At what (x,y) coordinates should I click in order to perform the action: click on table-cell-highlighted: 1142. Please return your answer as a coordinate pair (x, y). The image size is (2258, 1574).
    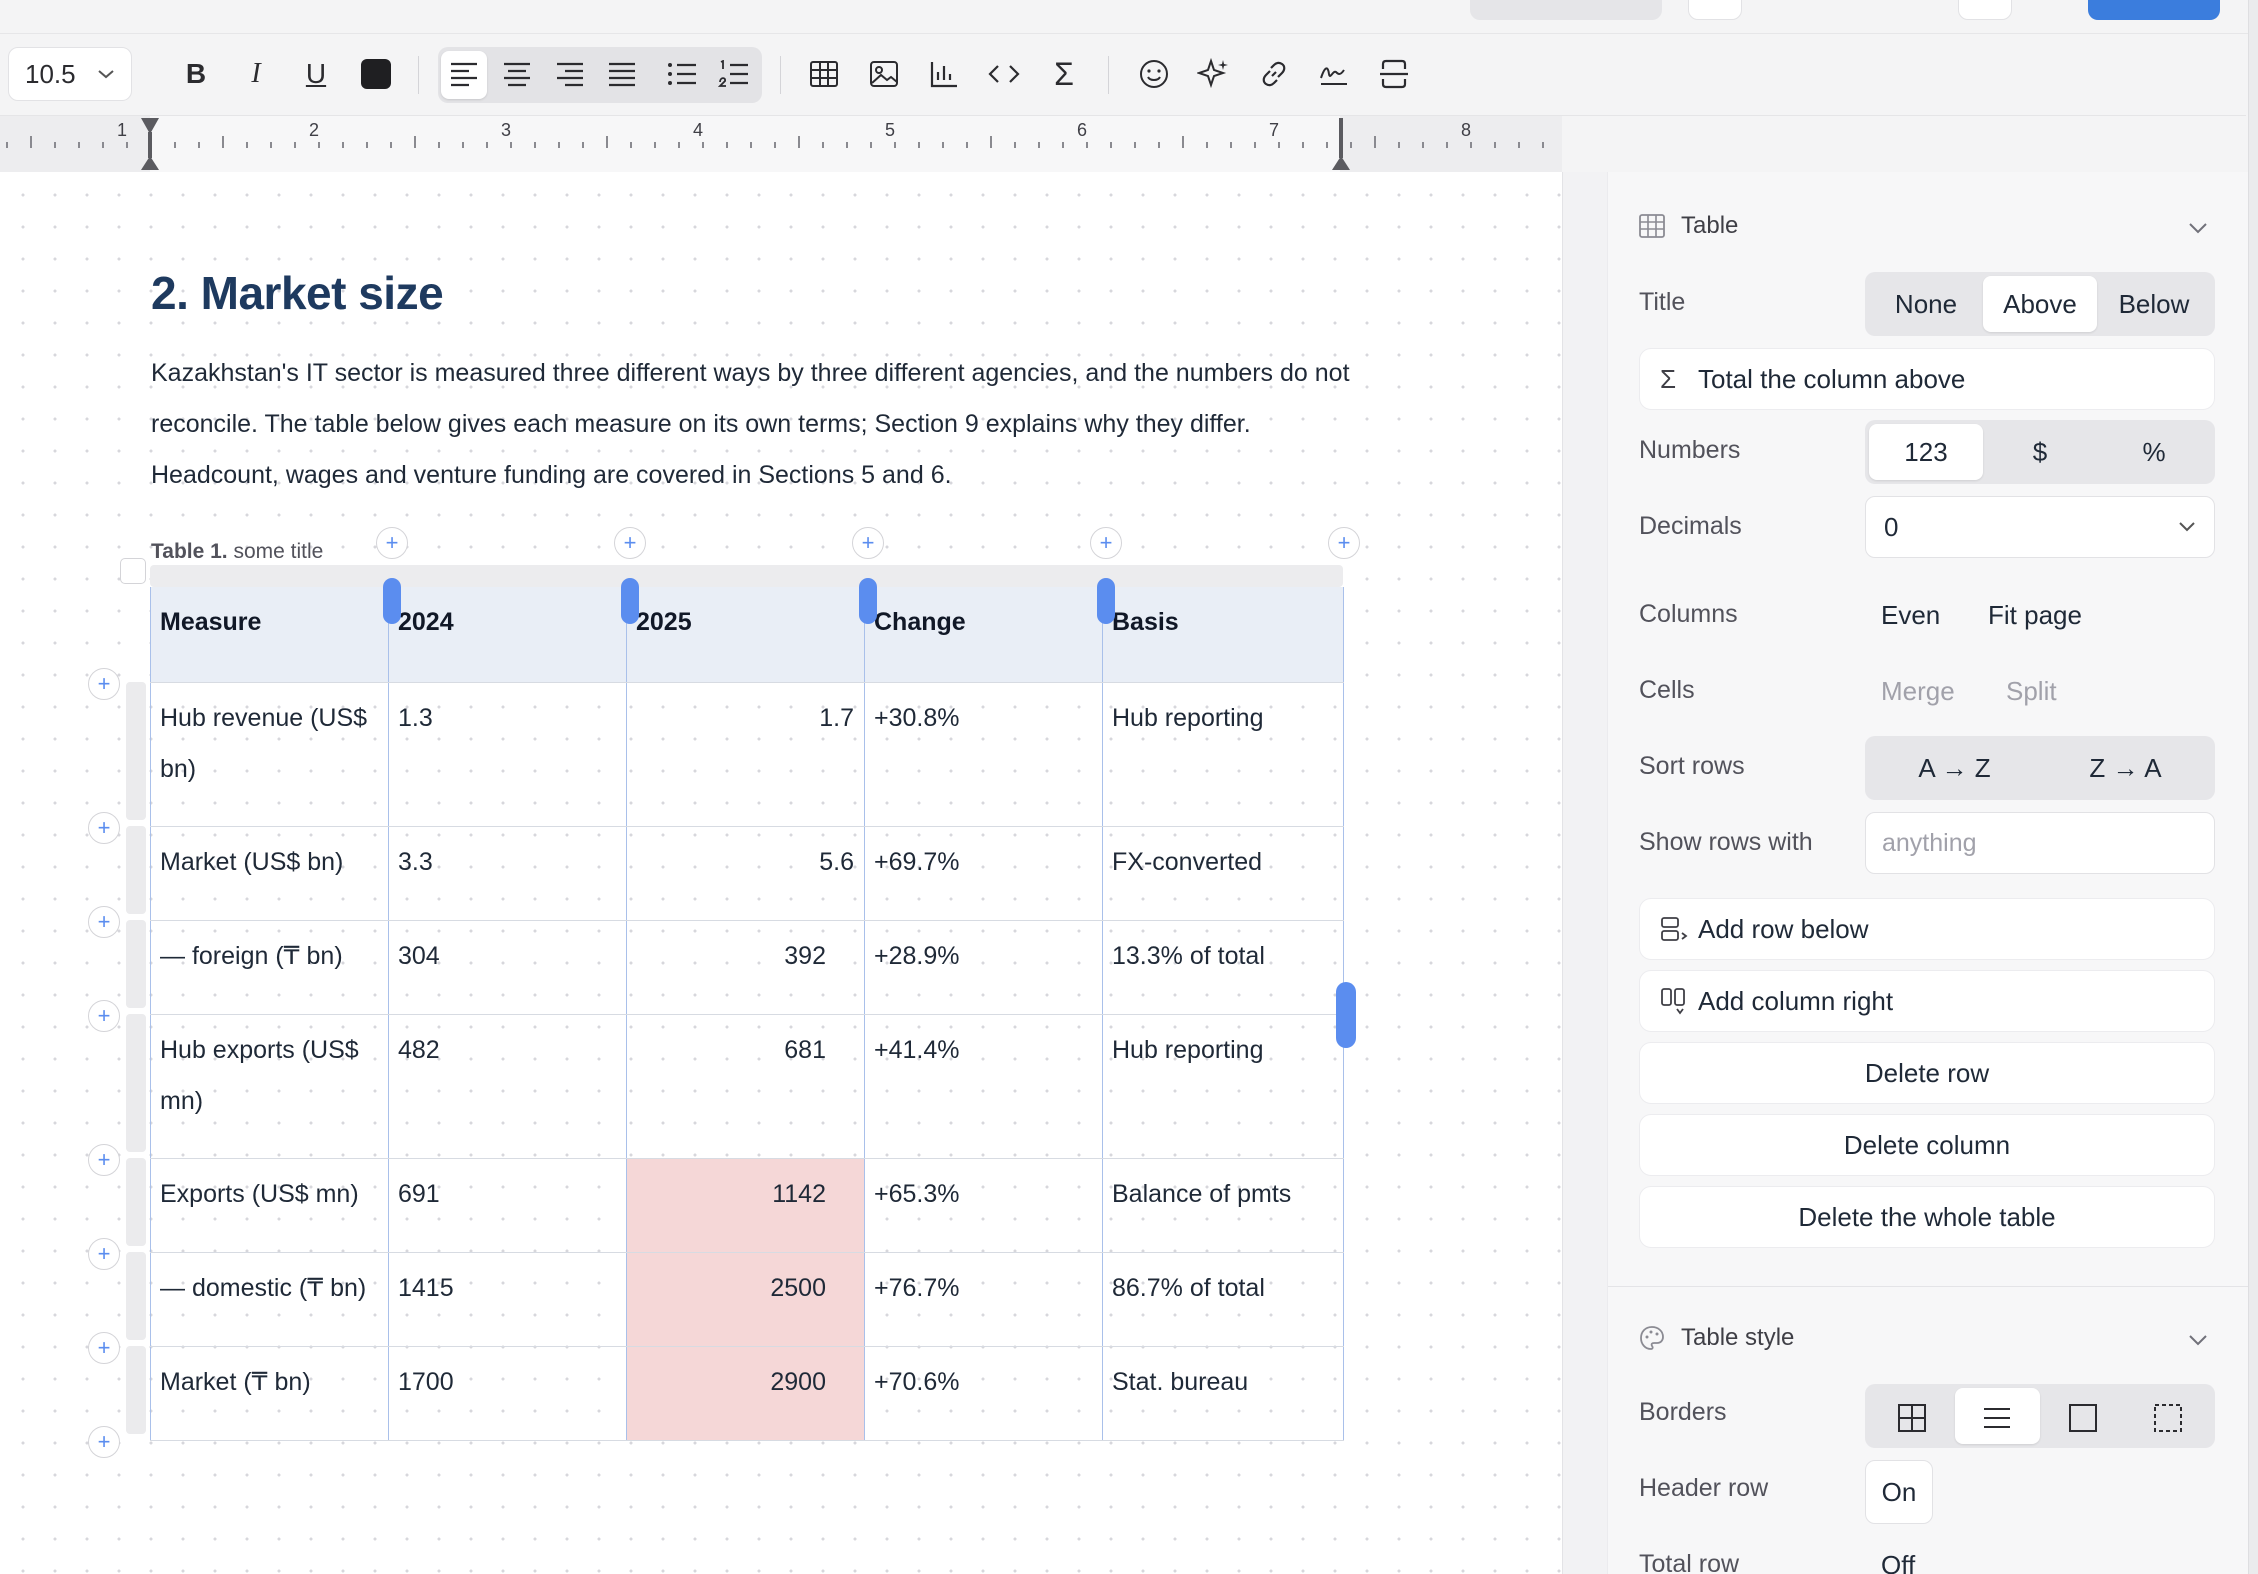
    Looking at the image, I should click on (745, 1205).